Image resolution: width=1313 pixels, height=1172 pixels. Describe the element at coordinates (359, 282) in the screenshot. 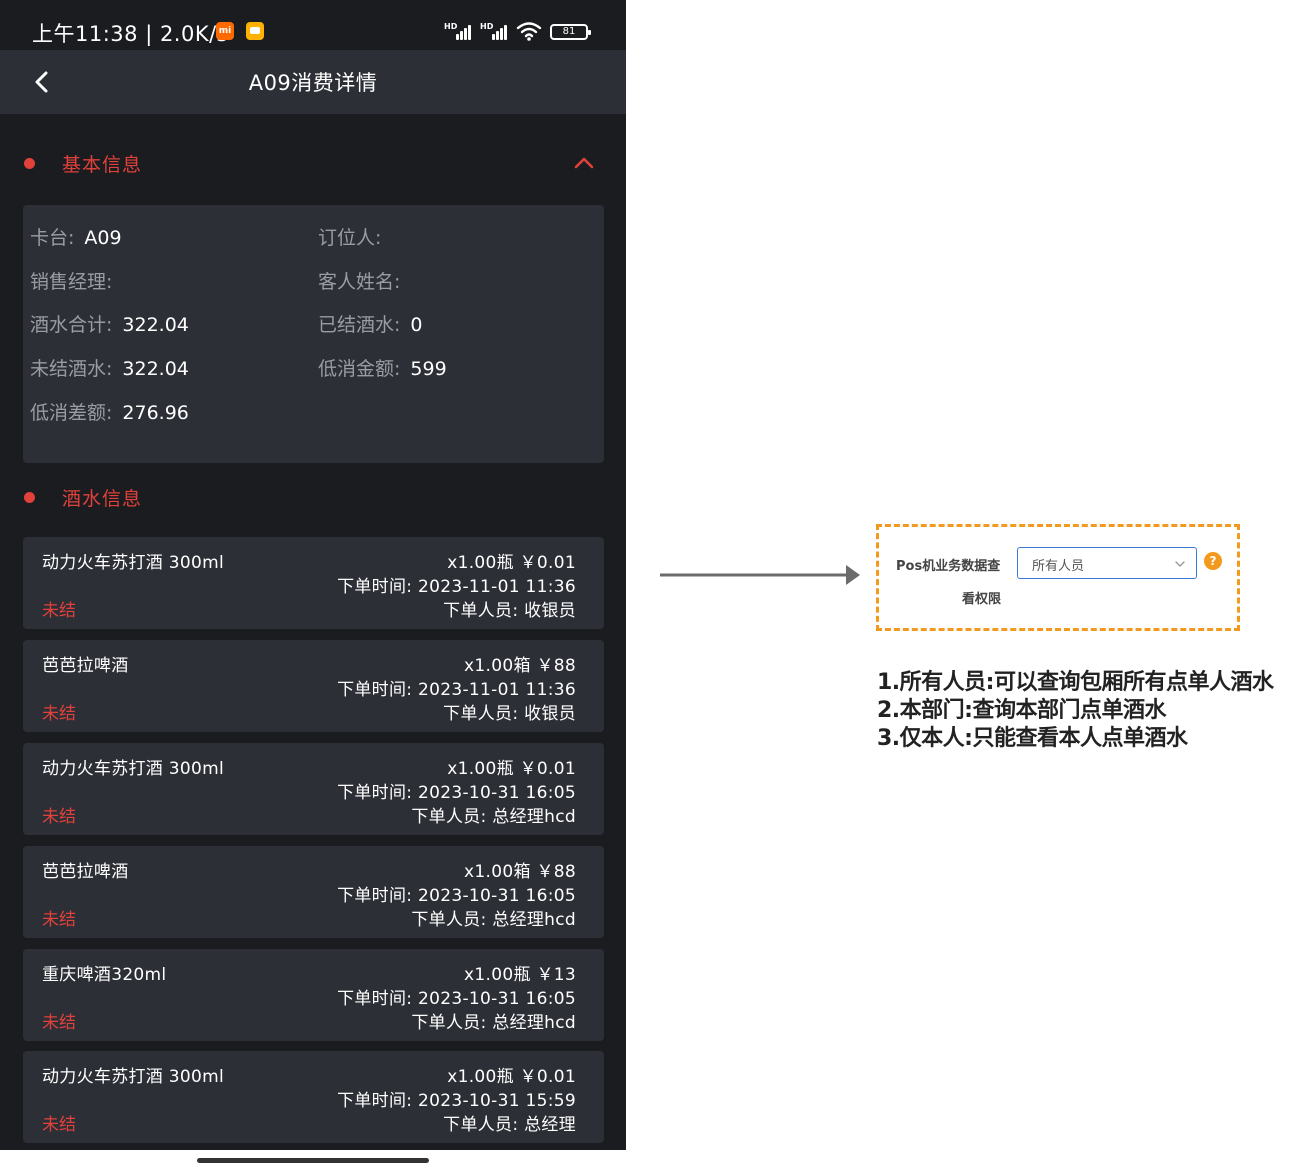

I see `info-label: 客人姓名:` at that location.